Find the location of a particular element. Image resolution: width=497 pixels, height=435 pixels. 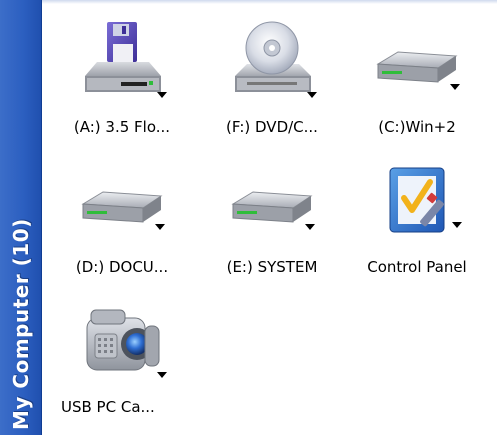

sidebar-group-header: My Computer (10) is located at coordinates (21, 217).